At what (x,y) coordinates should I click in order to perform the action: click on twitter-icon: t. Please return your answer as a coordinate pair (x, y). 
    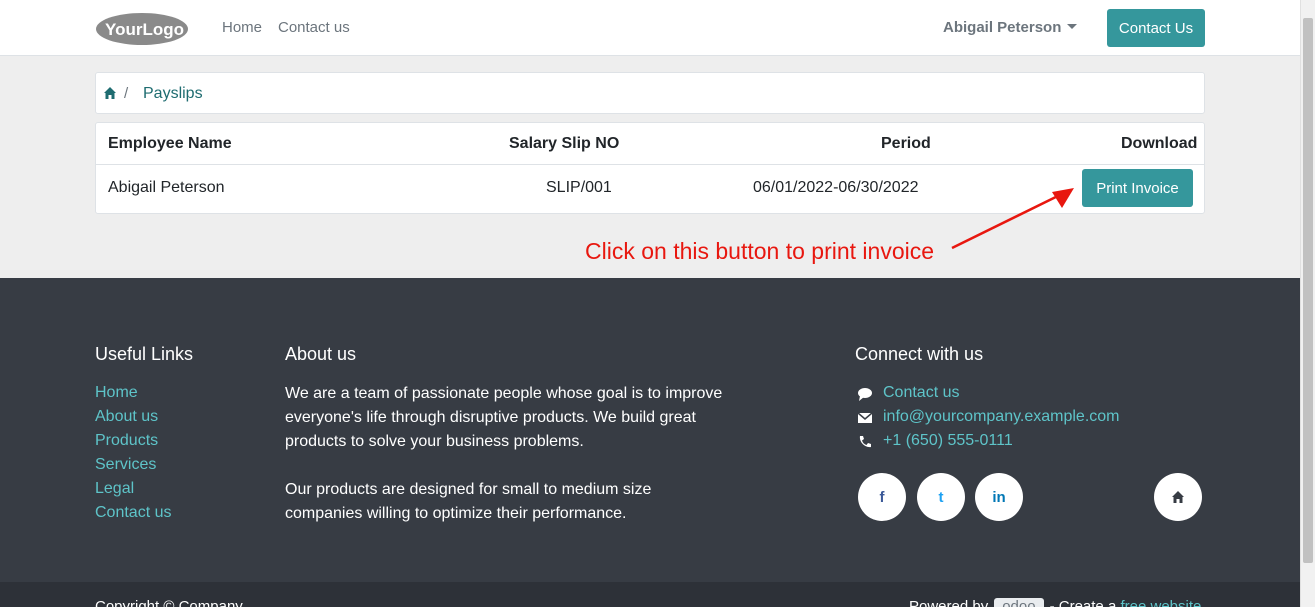
    Looking at the image, I should click on (941, 497).